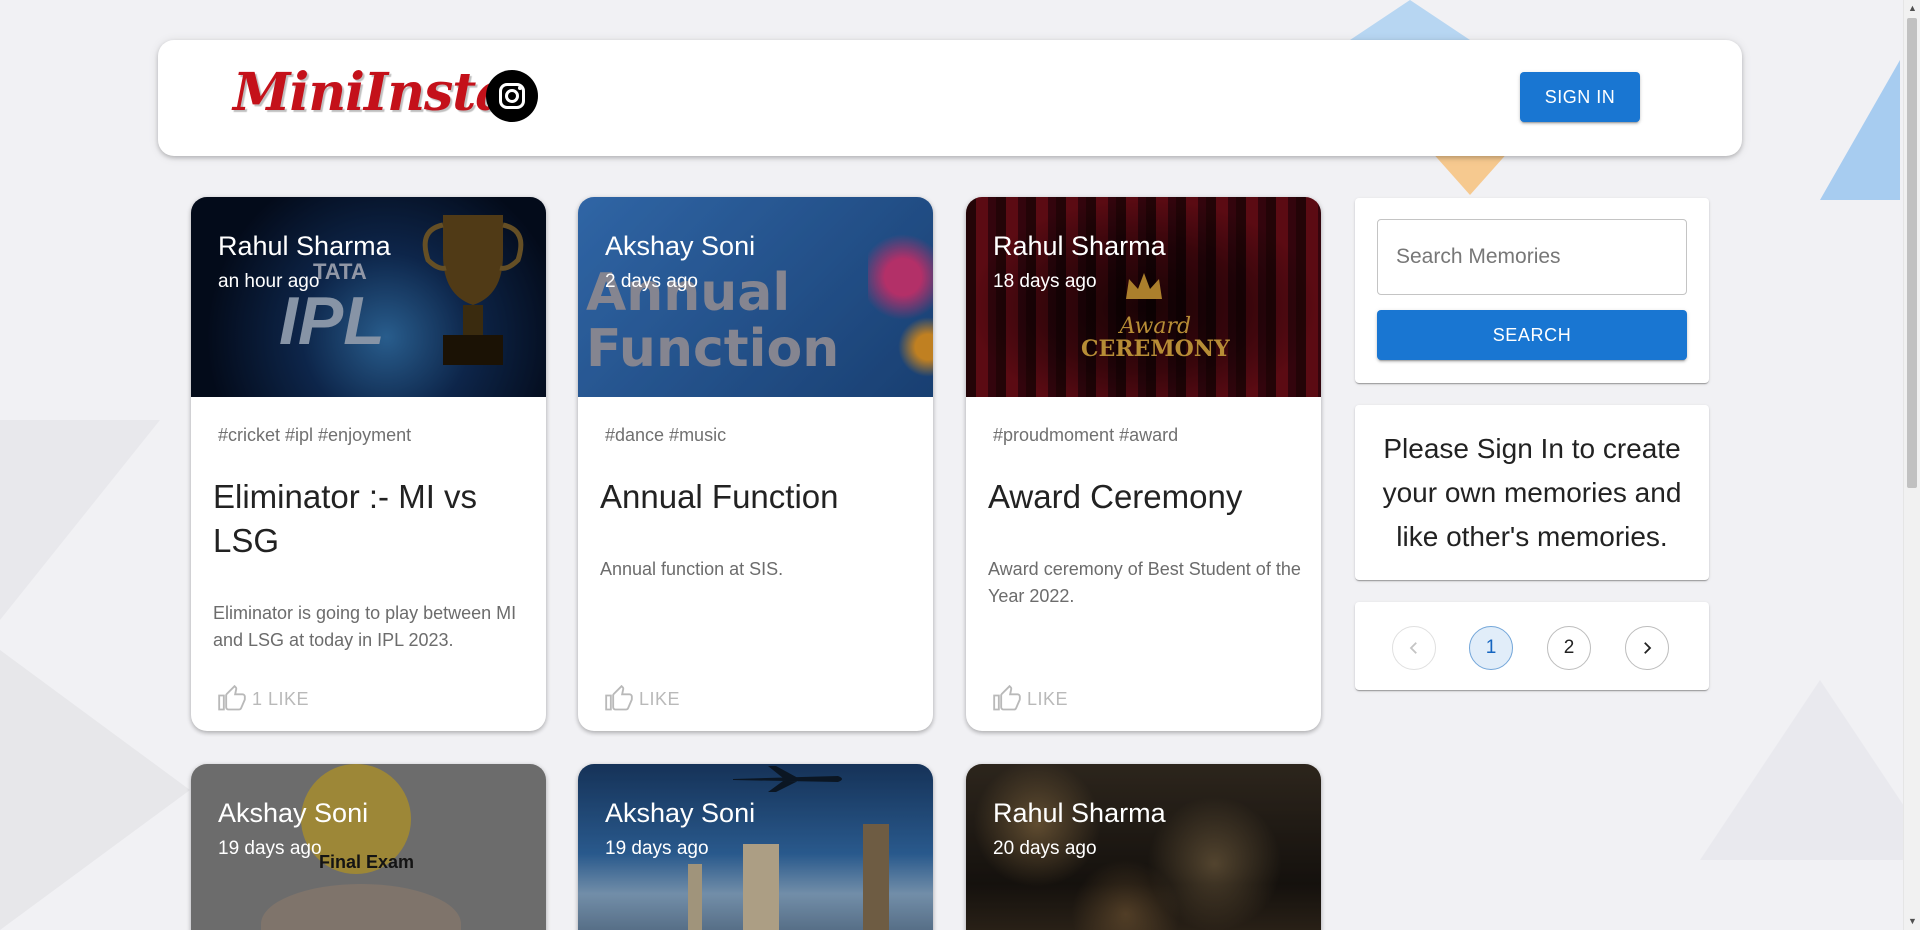 This screenshot has height=930, width=1920. I want to click on post-message: Annual function at SIS., so click(692, 569).